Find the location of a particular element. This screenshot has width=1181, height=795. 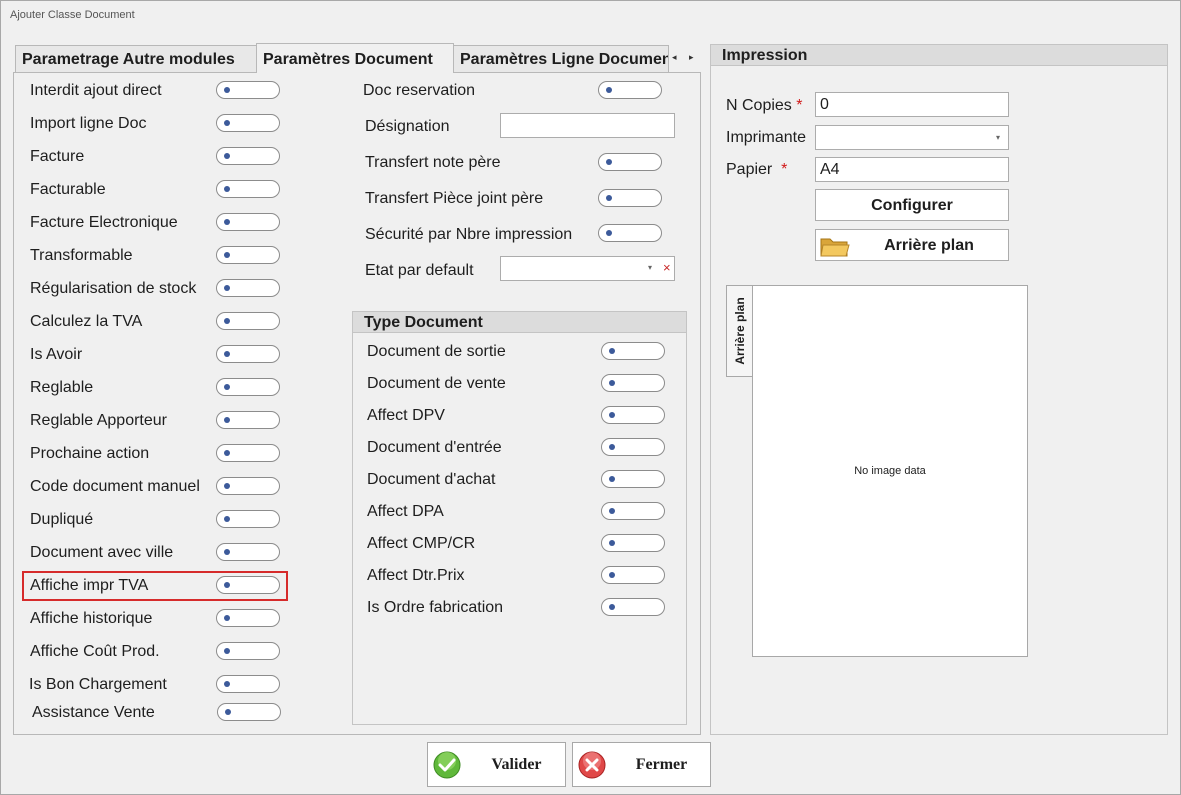

arriere-plan-button: Arrière plan is located at coordinates (912, 245).